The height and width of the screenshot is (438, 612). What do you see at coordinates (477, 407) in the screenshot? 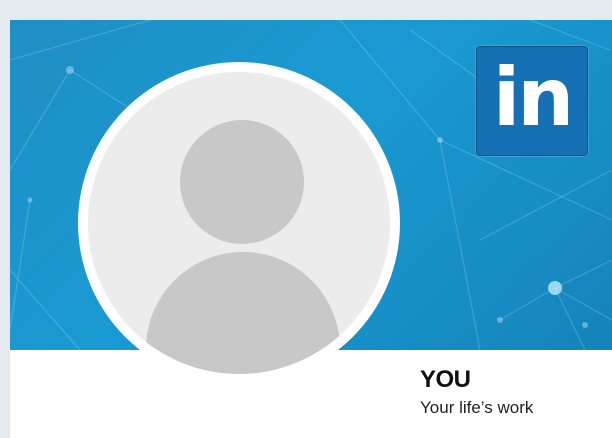
I see `profile-tagline: Your life’s work` at bounding box center [477, 407].